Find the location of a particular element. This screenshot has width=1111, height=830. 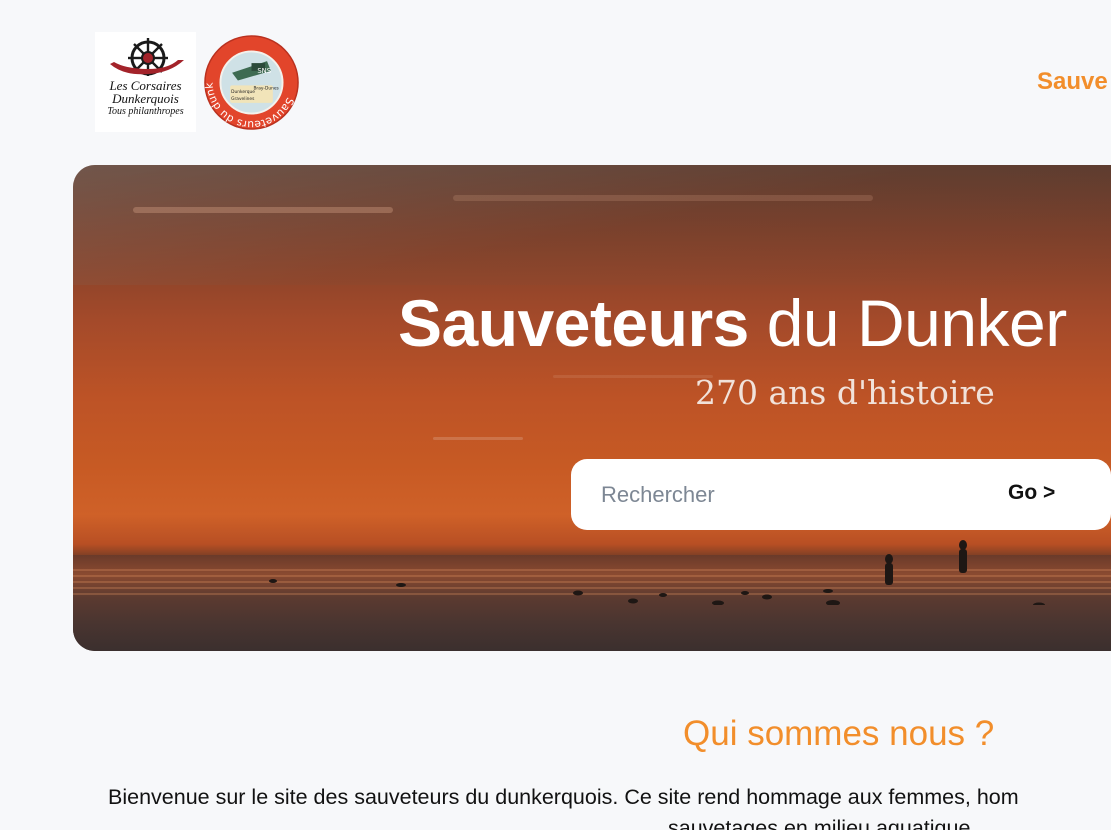

logo-line-3: Tous philanthropes is located at coordinates (145, 111).